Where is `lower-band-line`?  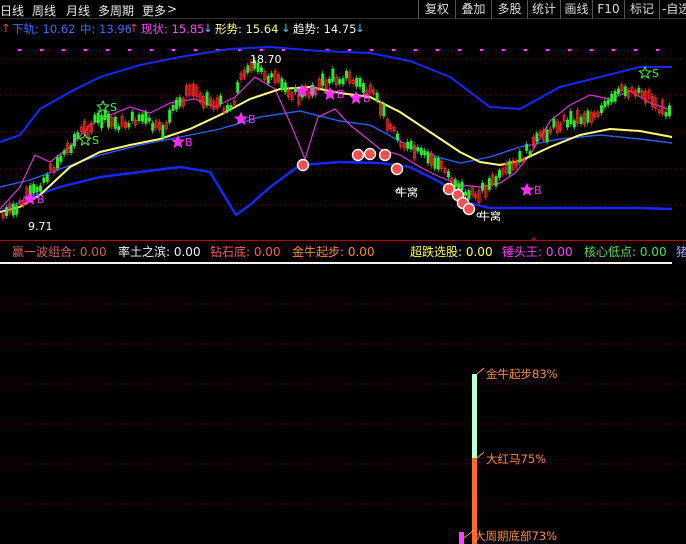 lower-band-line is located at coordinates (336, 188).